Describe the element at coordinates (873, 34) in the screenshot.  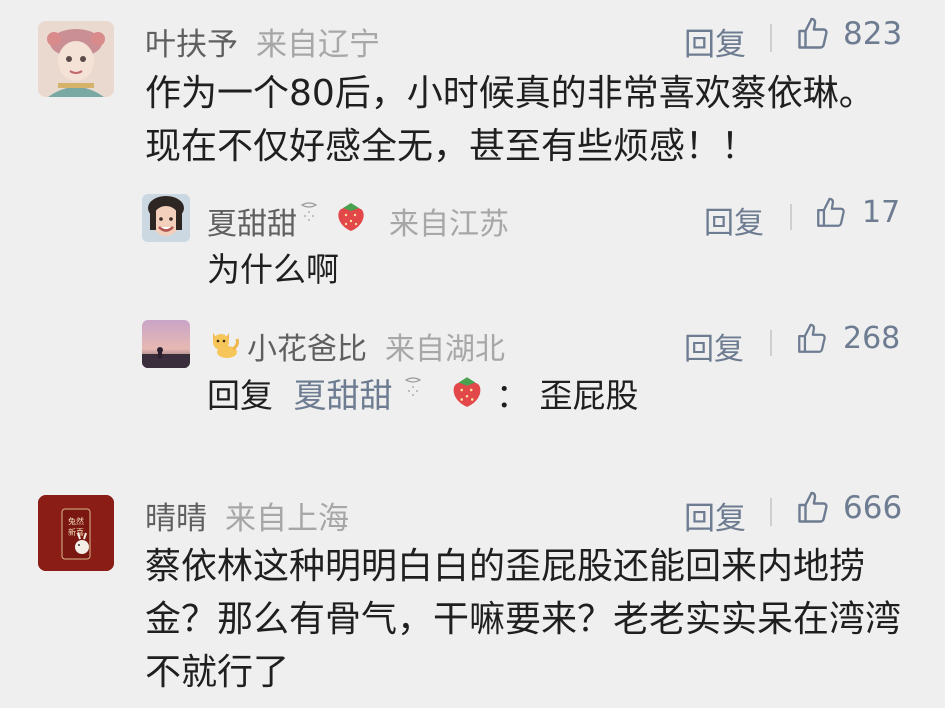
I see `like-count: 823` at that location.